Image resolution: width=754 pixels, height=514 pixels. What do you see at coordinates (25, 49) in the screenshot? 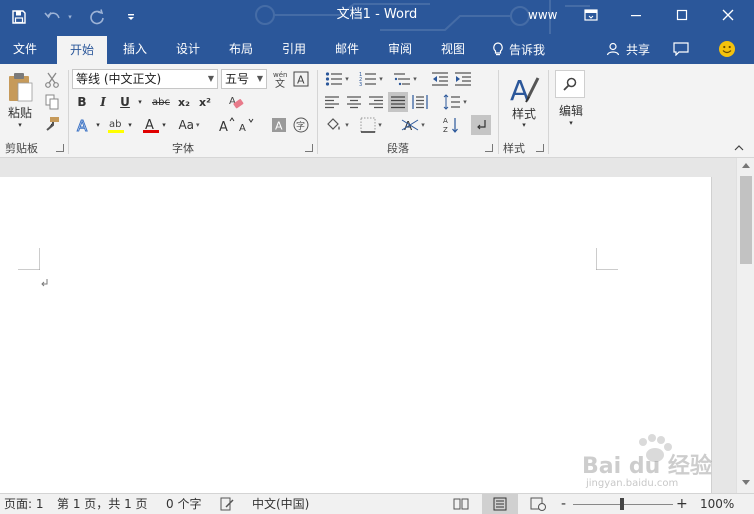
I see `tab-file: 文件` at bounding box center [25, 49].